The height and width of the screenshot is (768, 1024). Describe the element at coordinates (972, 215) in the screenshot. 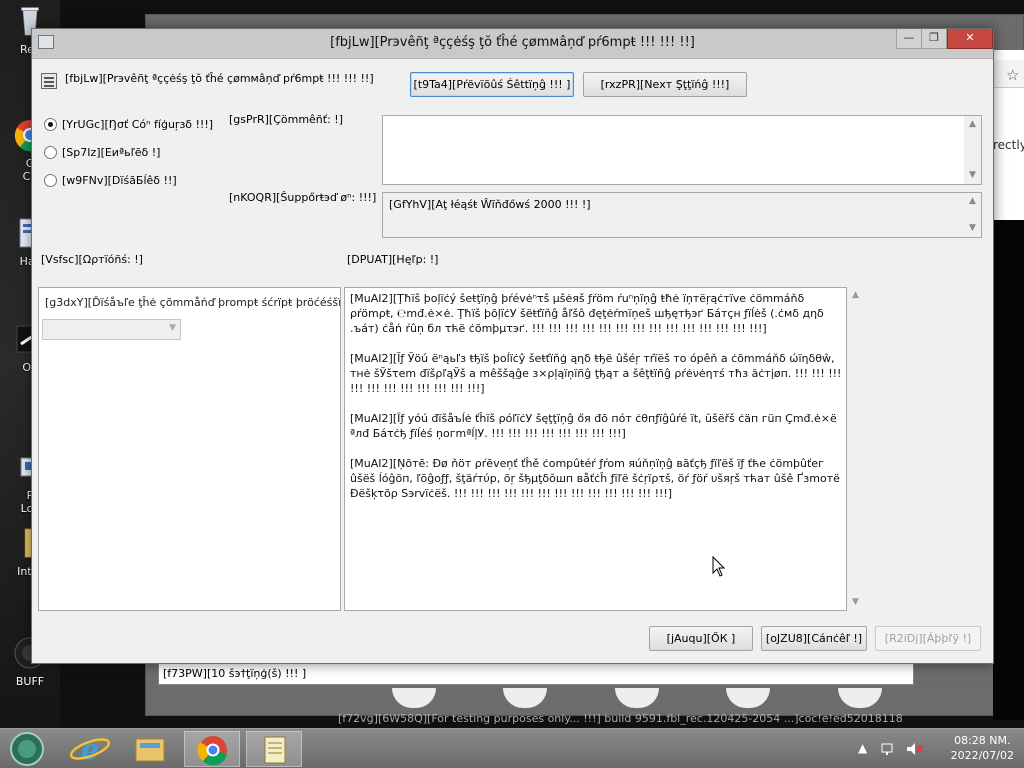

I see `supported-on-scrollbar: ▲ ▼` at that location.